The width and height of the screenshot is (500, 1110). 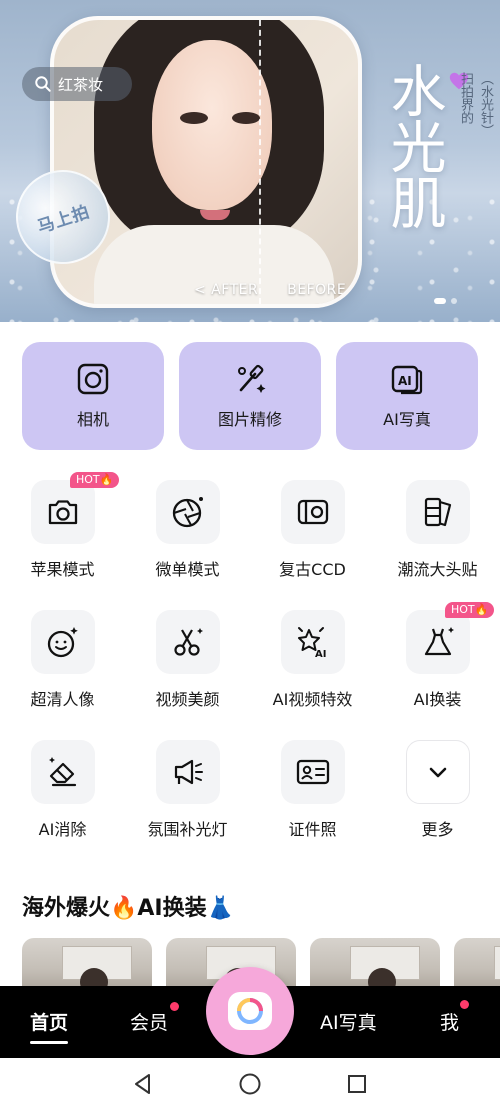 I want to click on tool-mirrorless-mode: 微单模式, so click(x=187, y=543).